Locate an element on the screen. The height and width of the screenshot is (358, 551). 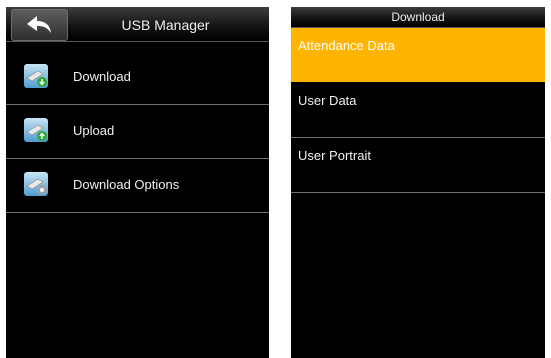
menu-item-label: User Portrait is located at coordinates (334, 155).